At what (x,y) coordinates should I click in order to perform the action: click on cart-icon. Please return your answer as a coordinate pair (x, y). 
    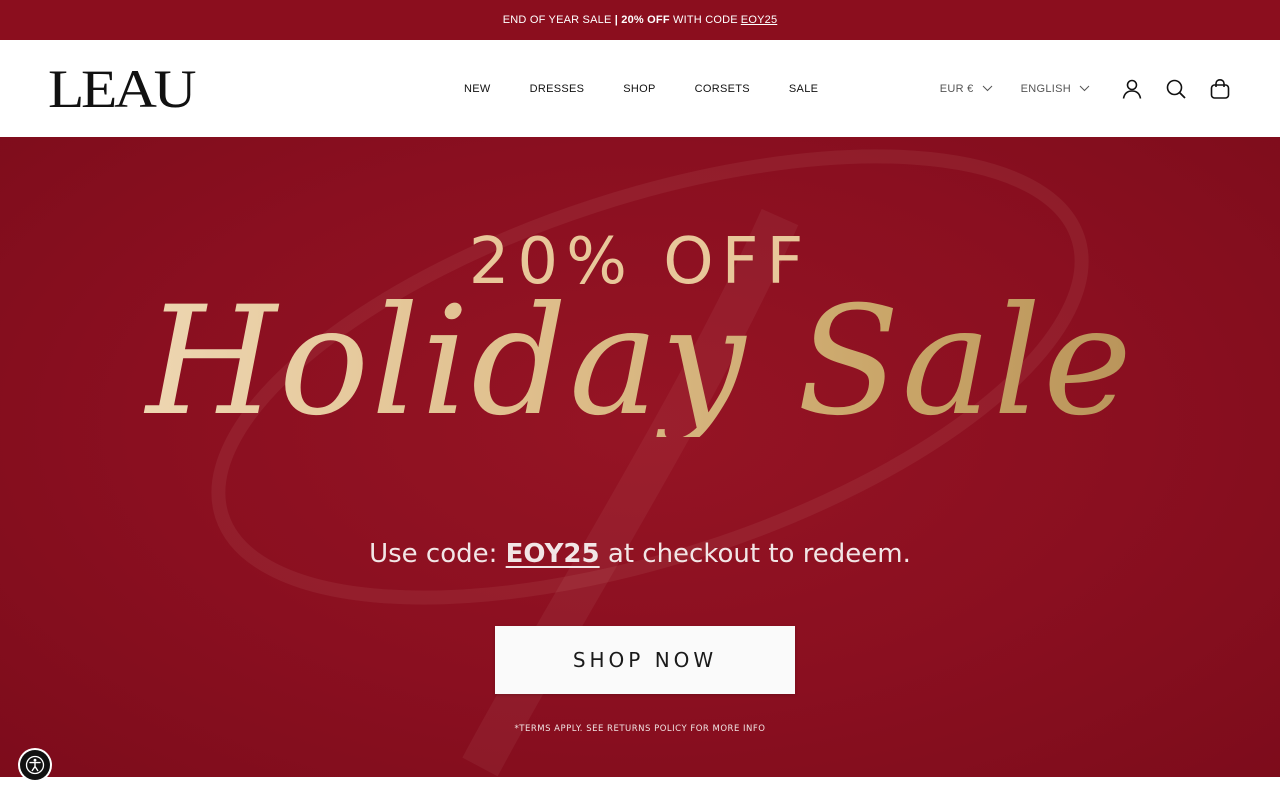
    Looking at the image, I should click on (1220, 89).